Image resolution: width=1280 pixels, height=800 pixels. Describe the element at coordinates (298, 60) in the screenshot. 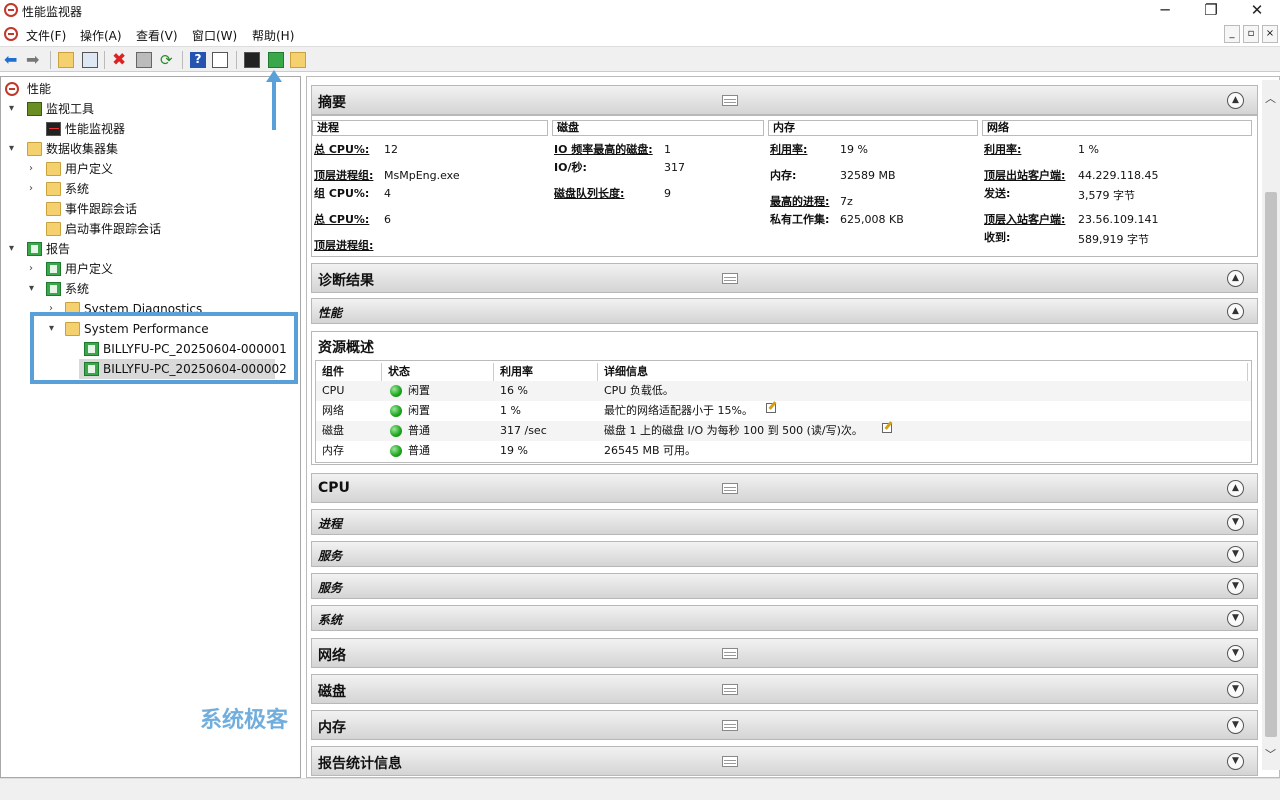

I see `open-folder-icon` at that location.